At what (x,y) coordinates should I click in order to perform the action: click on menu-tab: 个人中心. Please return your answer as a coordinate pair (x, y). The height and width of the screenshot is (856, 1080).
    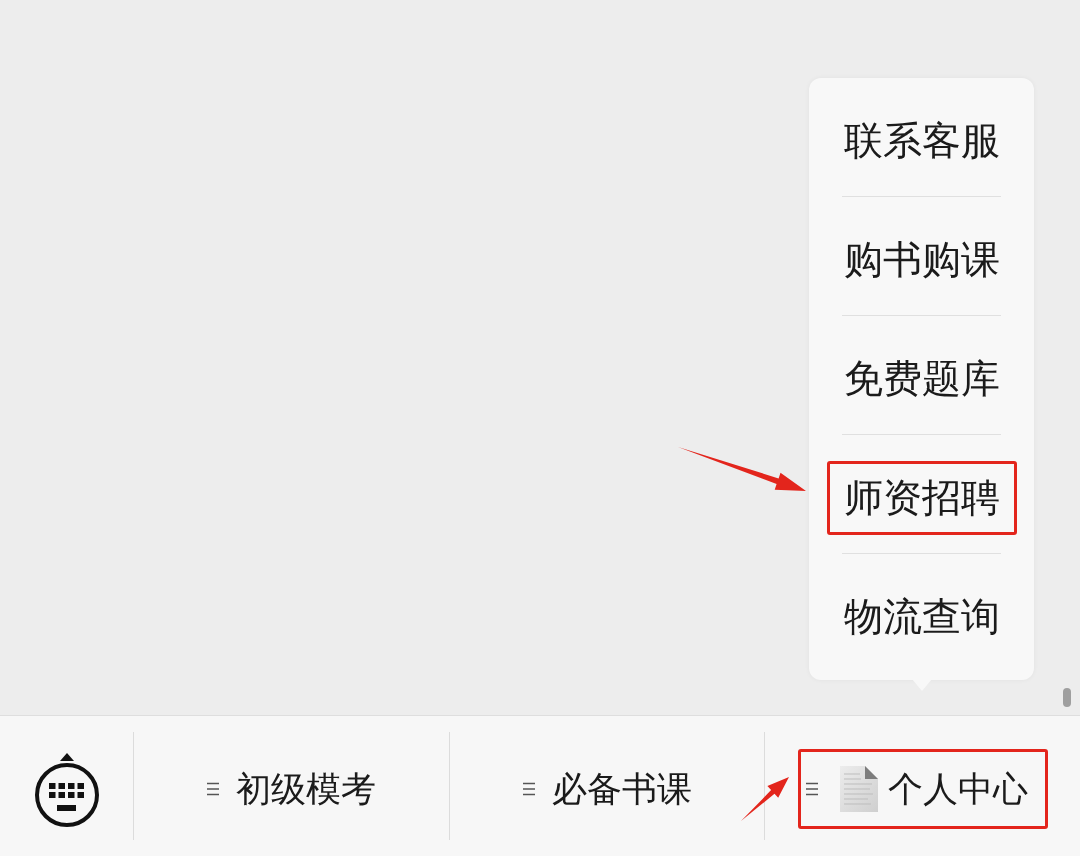
    Looking at the image, I should click on (916, 789).